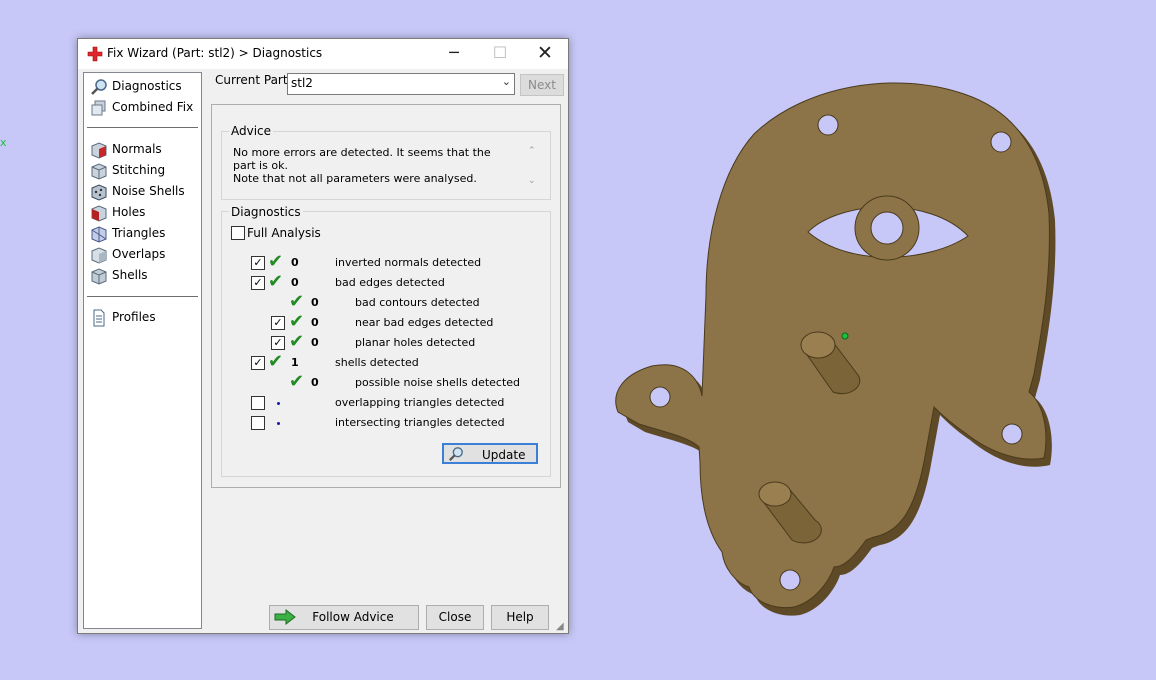  Describe the element at coordinates (238, 233) in the screenshot. I see `full-analysis-checkbox` at that location.